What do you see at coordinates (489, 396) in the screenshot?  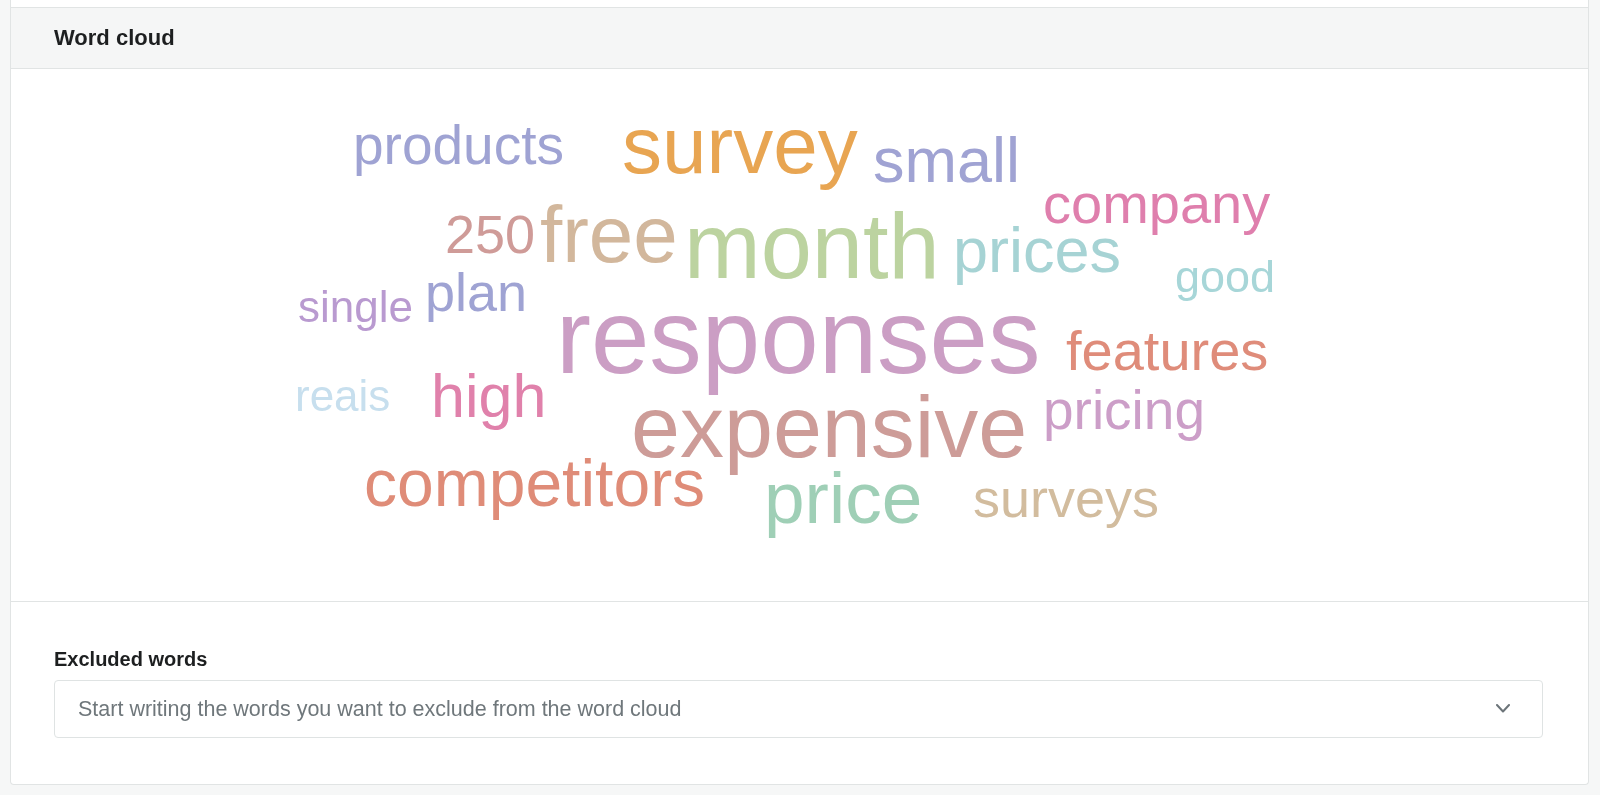 I see `cloud-word: high` at bounding box center [489, 396].